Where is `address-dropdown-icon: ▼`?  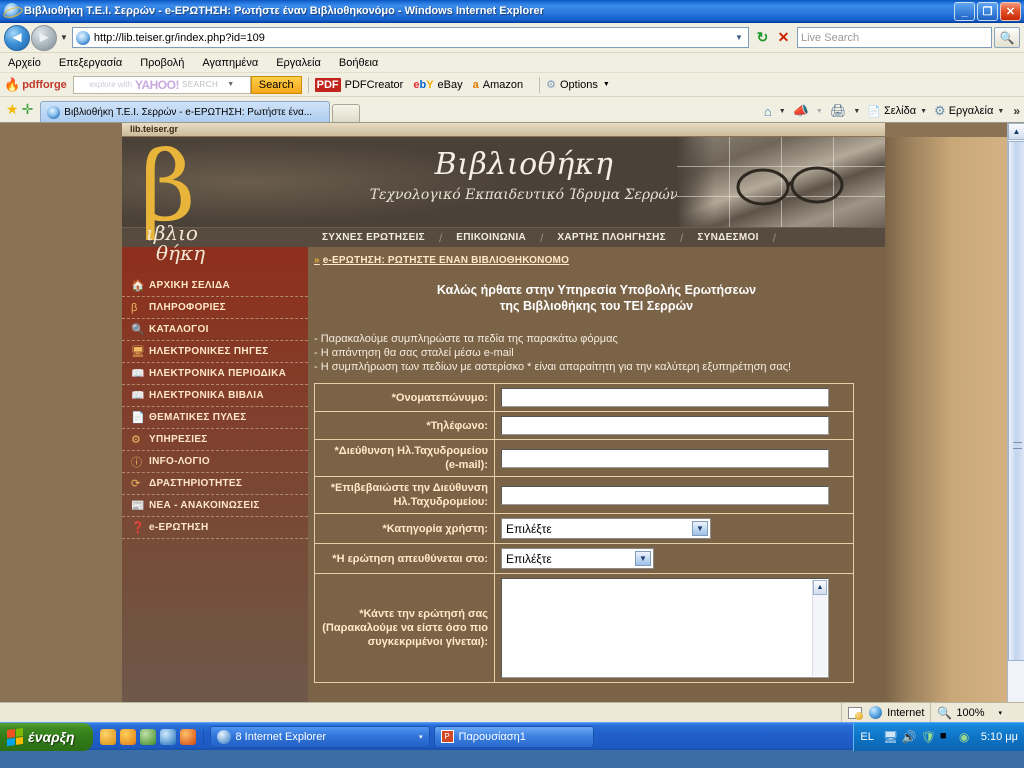
address-dropdown-icon: ▼ is located at coordinates (739, 37).